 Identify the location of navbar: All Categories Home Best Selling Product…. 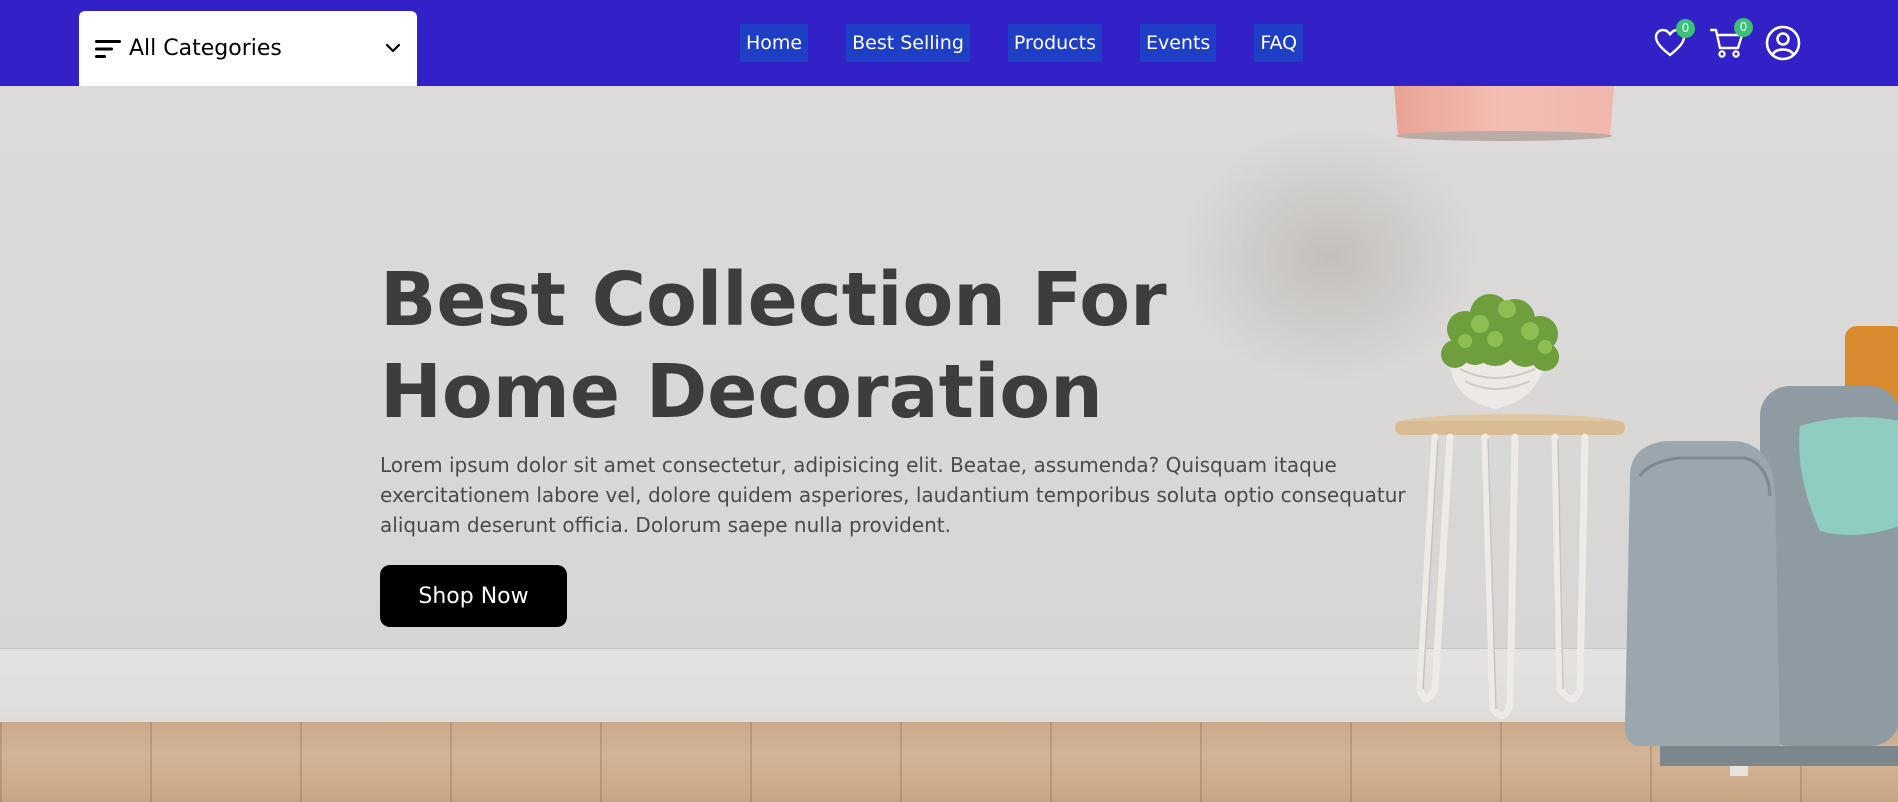
(949, 43).